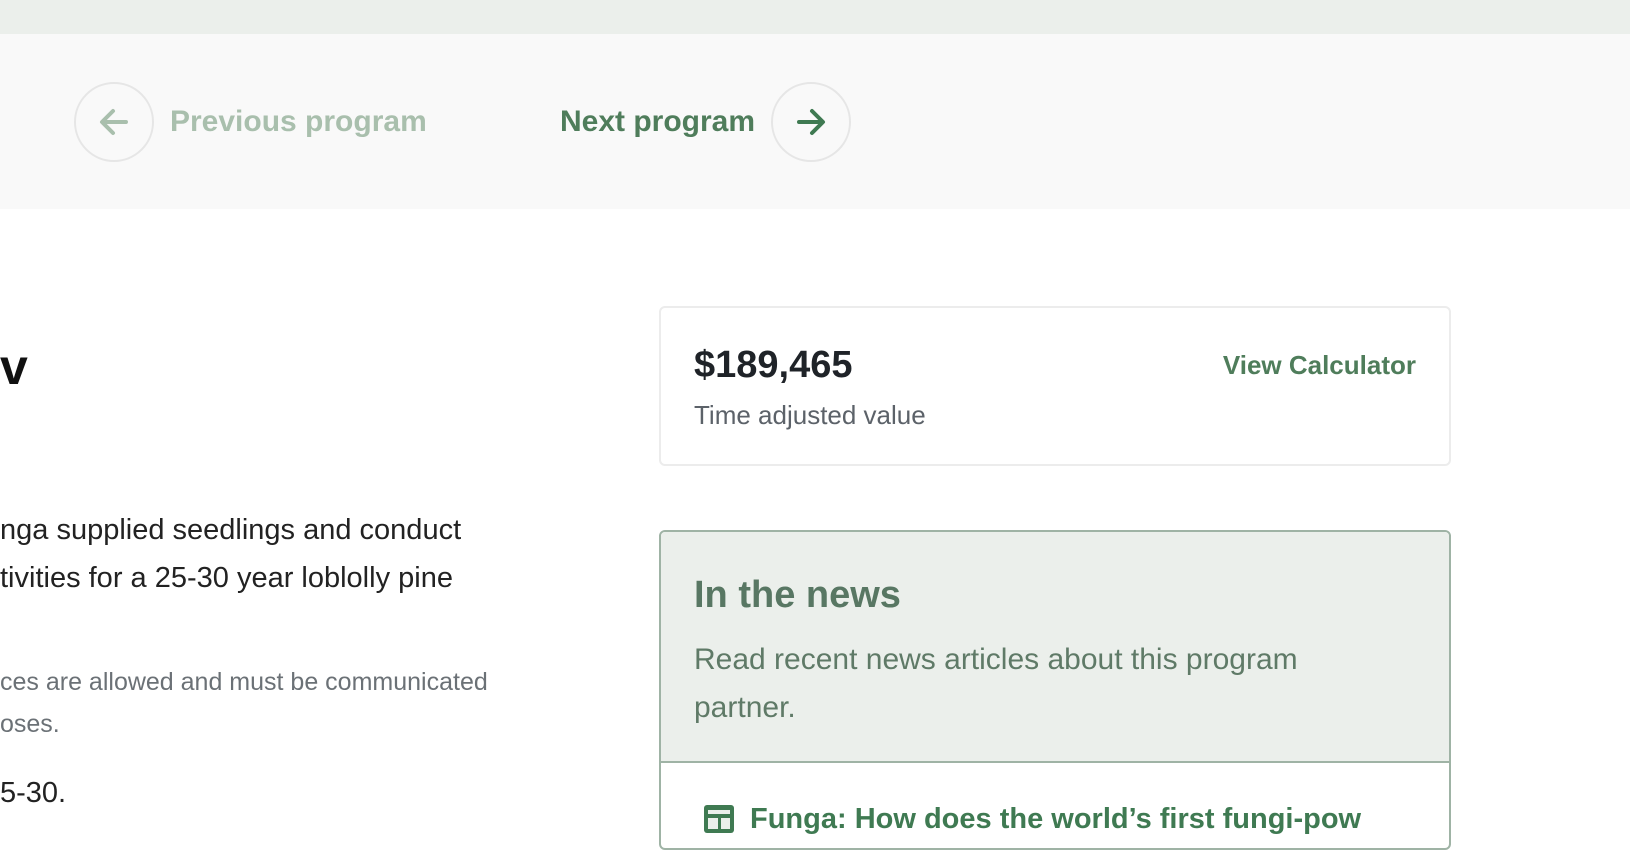 This screenshot has height=850, width=1630. What do you see at coordinates (658, 121) in the screenshot?
I see `next-program-label: Next program` at bounding box center [658, 121].